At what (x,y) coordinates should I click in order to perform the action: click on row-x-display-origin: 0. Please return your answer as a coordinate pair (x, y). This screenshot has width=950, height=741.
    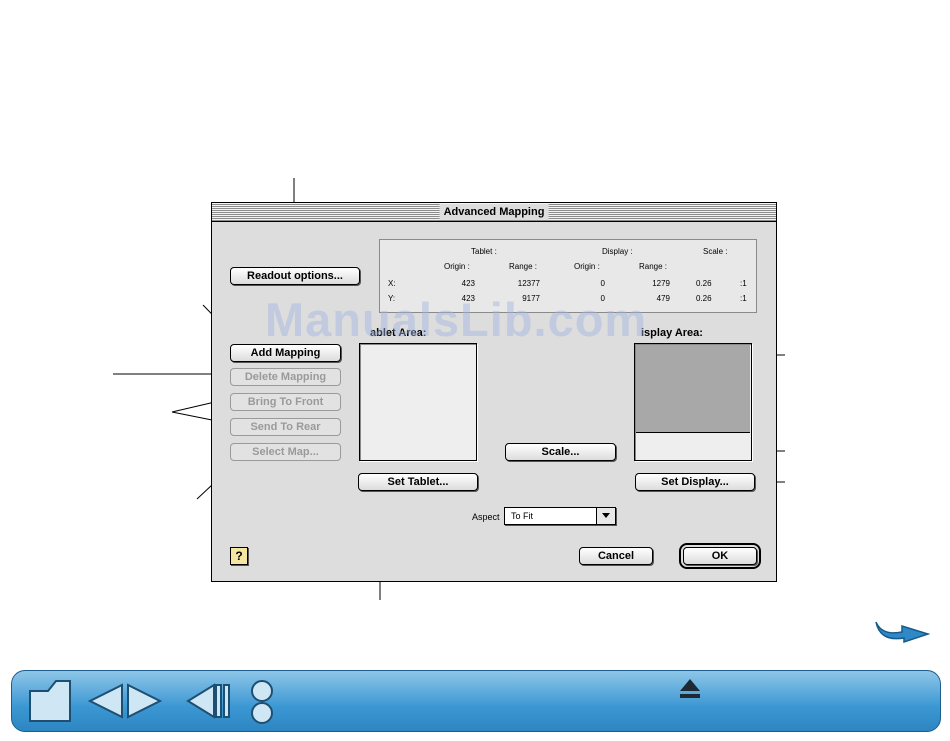
    Looking at the image, I should click on (602, 283).